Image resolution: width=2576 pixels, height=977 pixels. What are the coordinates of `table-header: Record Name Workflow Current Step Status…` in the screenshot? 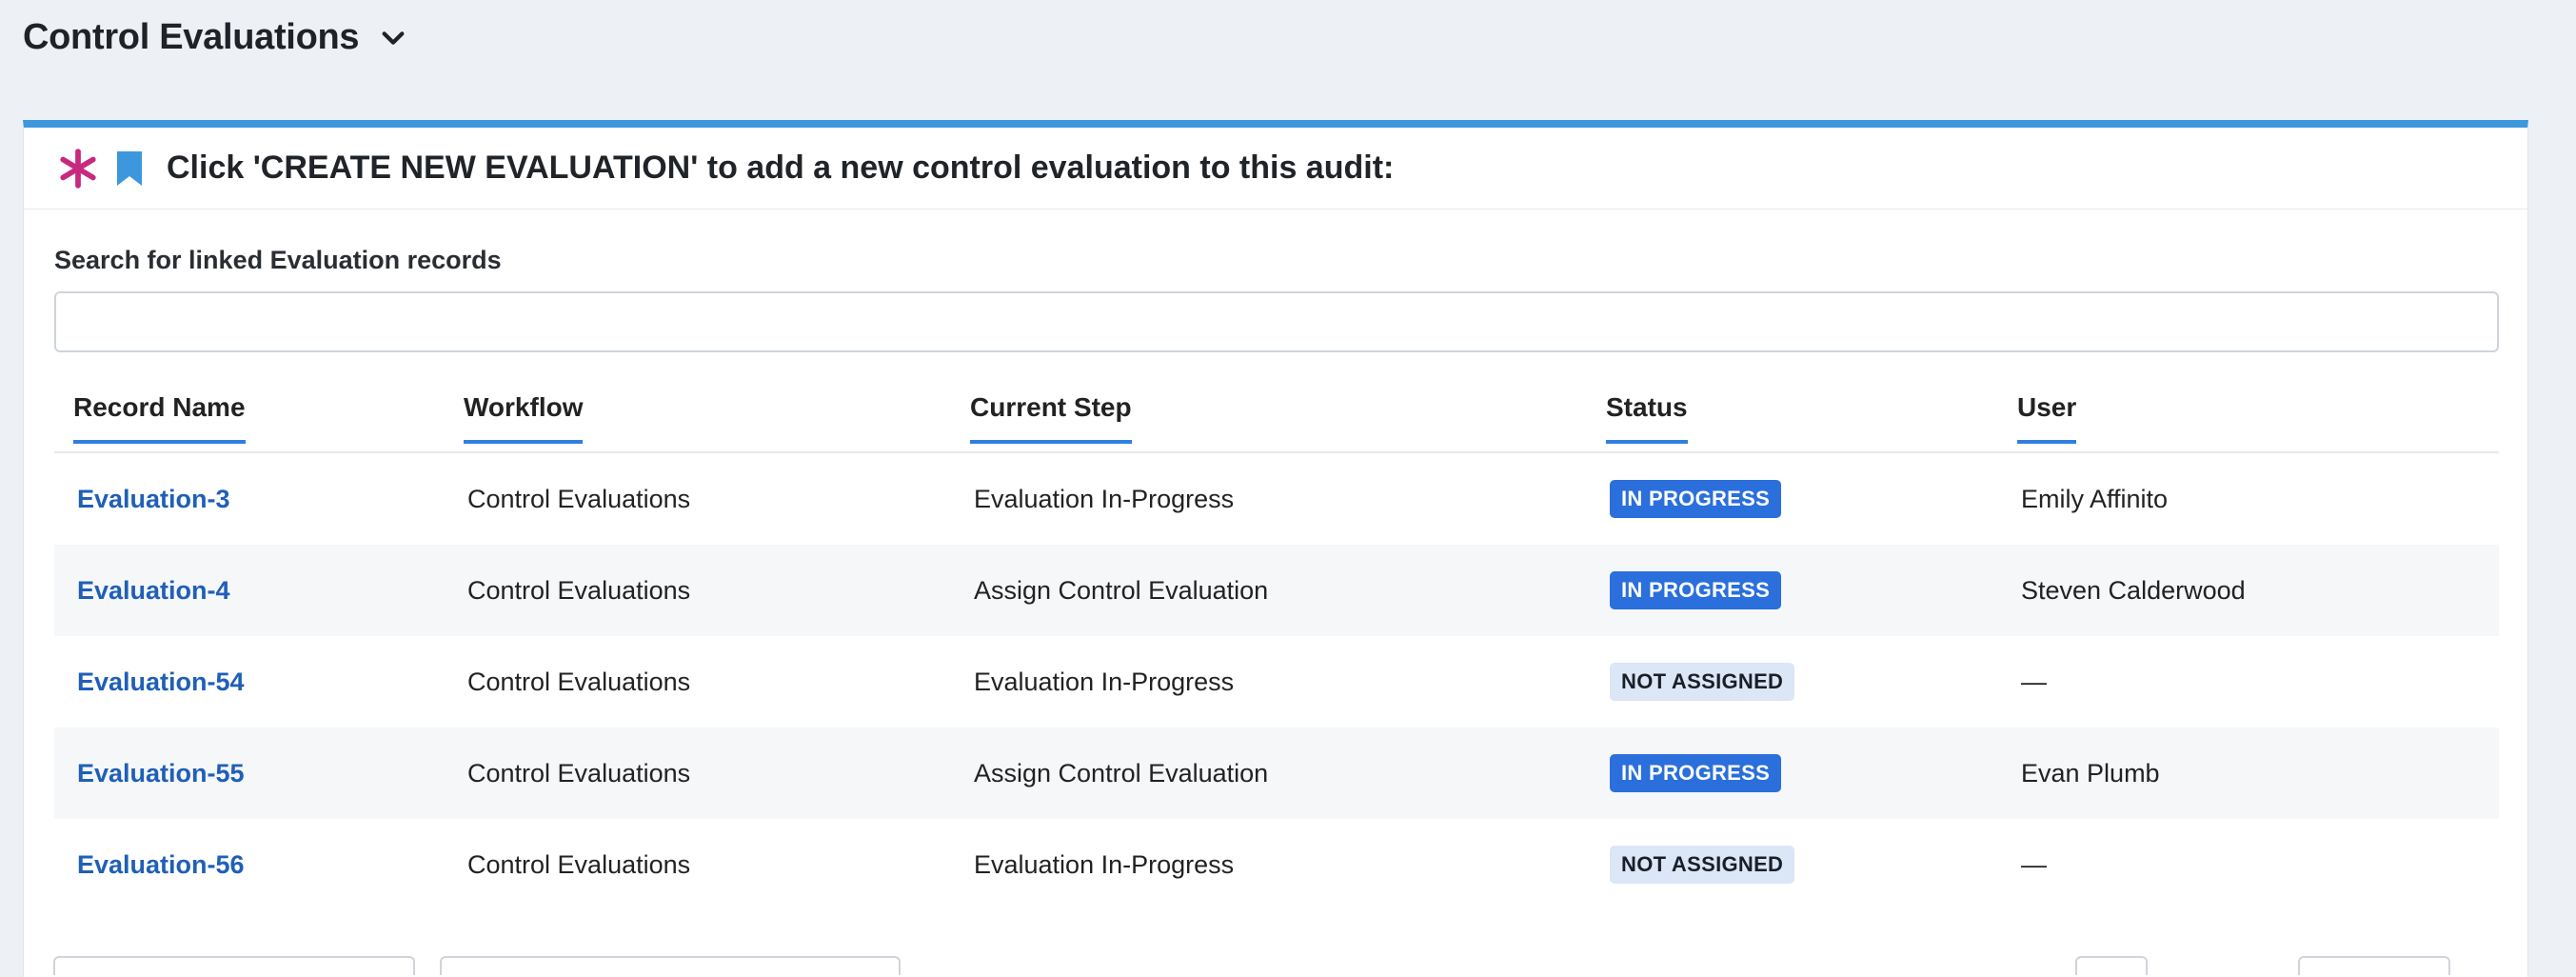 It's located at (1276, 422).